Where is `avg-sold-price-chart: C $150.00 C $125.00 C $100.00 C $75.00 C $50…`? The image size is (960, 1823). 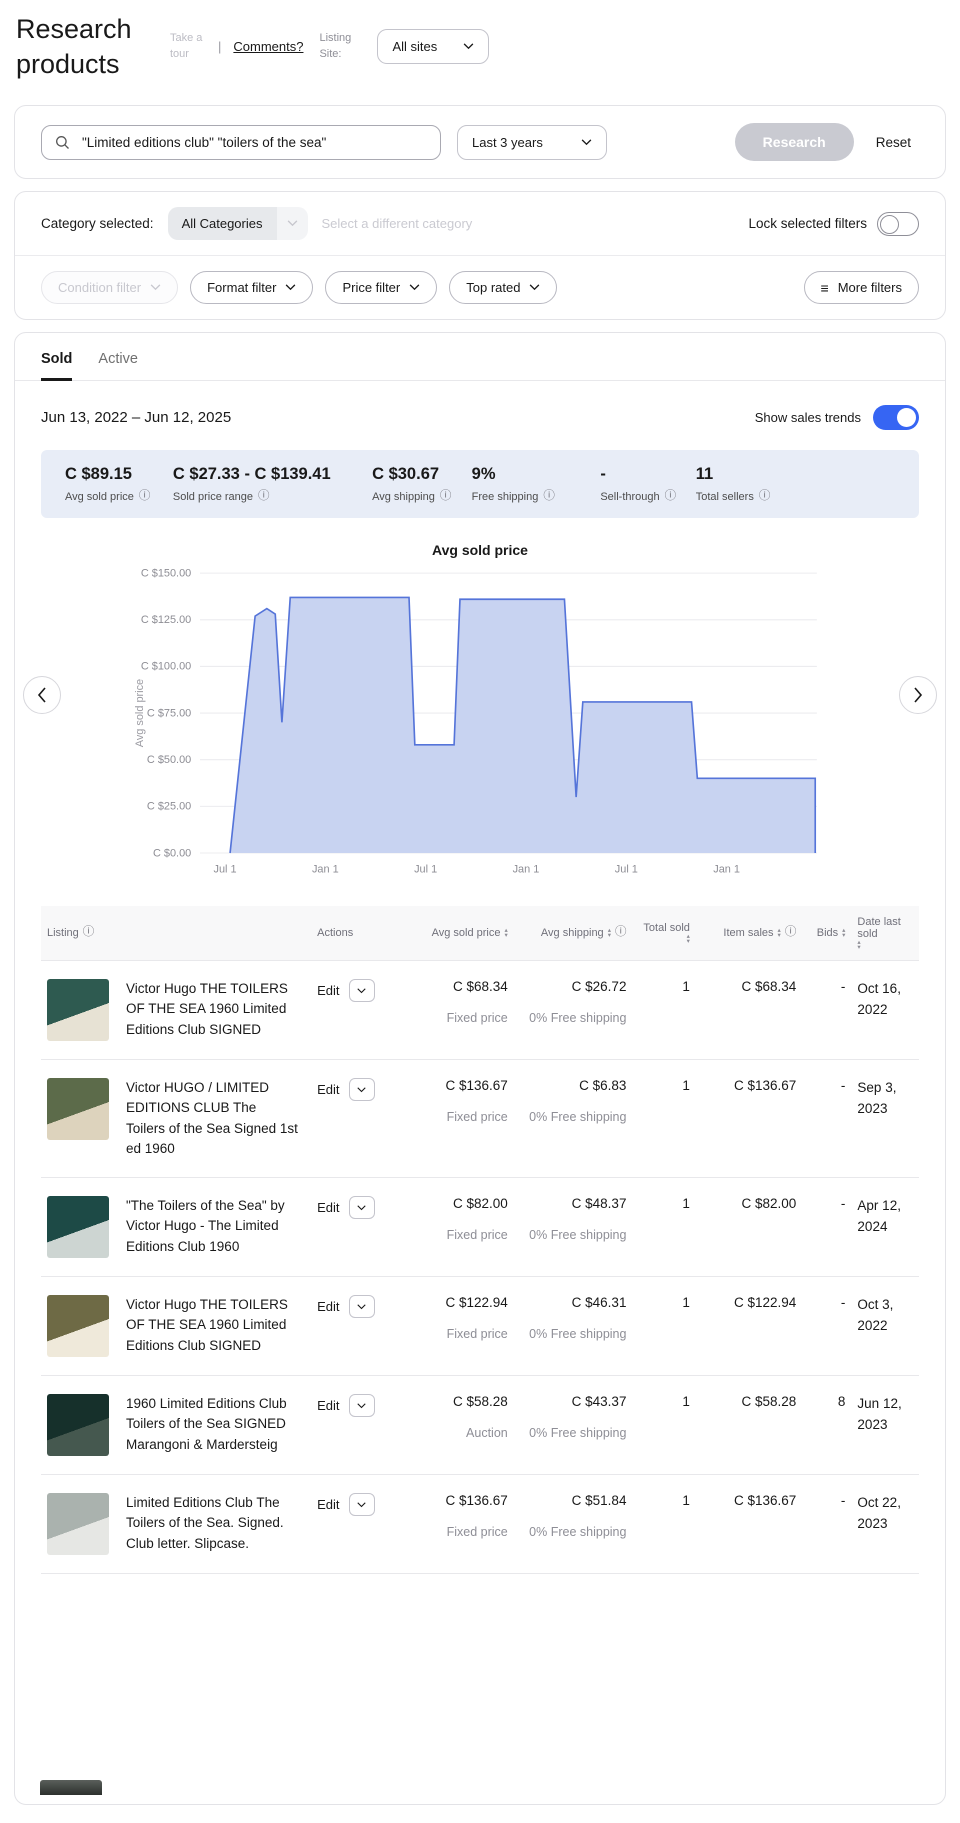 avg-sold-price-chart: C $150.00 C $125.00 C $100.00 C $75.00 C $50… is located at coordinates (475, 721).